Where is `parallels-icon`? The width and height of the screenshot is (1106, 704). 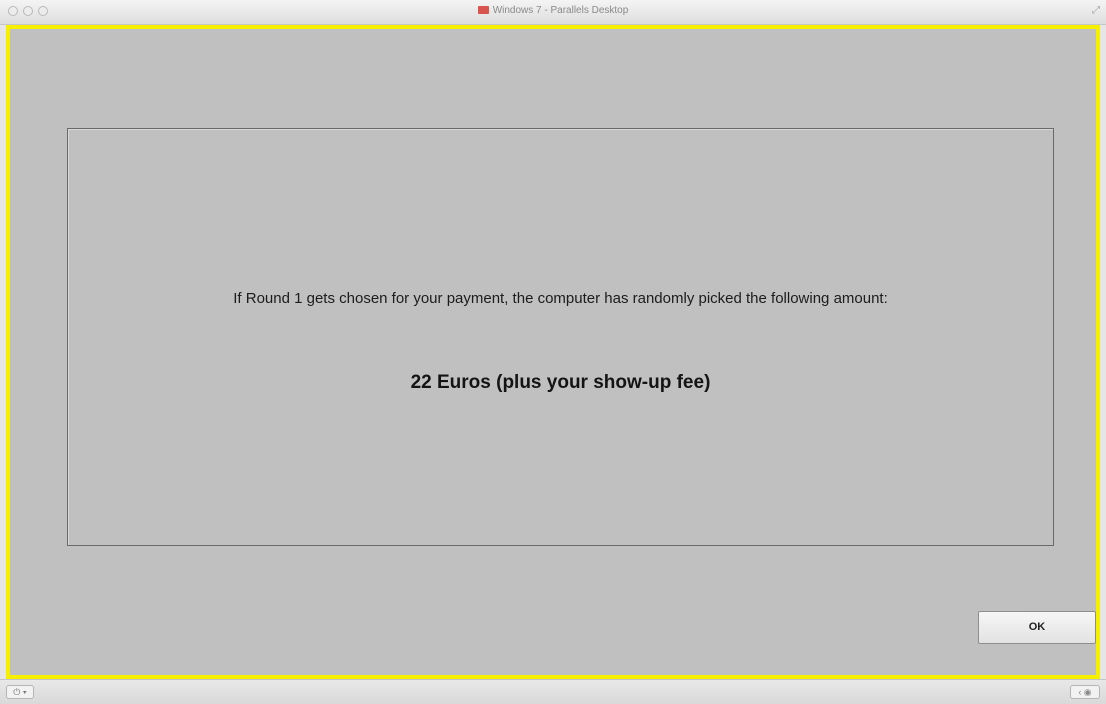 parallels-icon is located at coordinates (483, 10).